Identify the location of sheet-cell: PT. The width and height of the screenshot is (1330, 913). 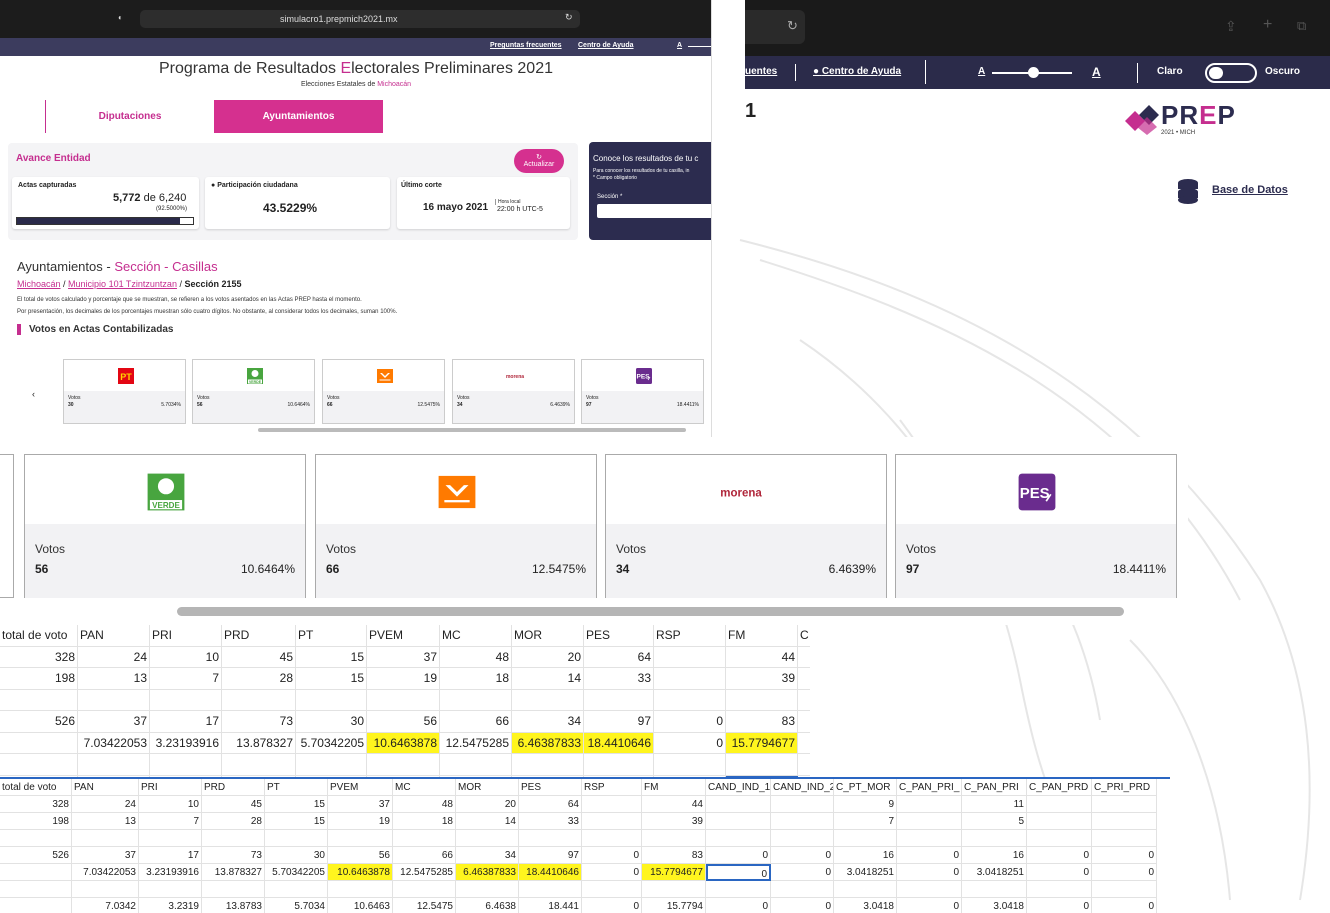
(331, 636).